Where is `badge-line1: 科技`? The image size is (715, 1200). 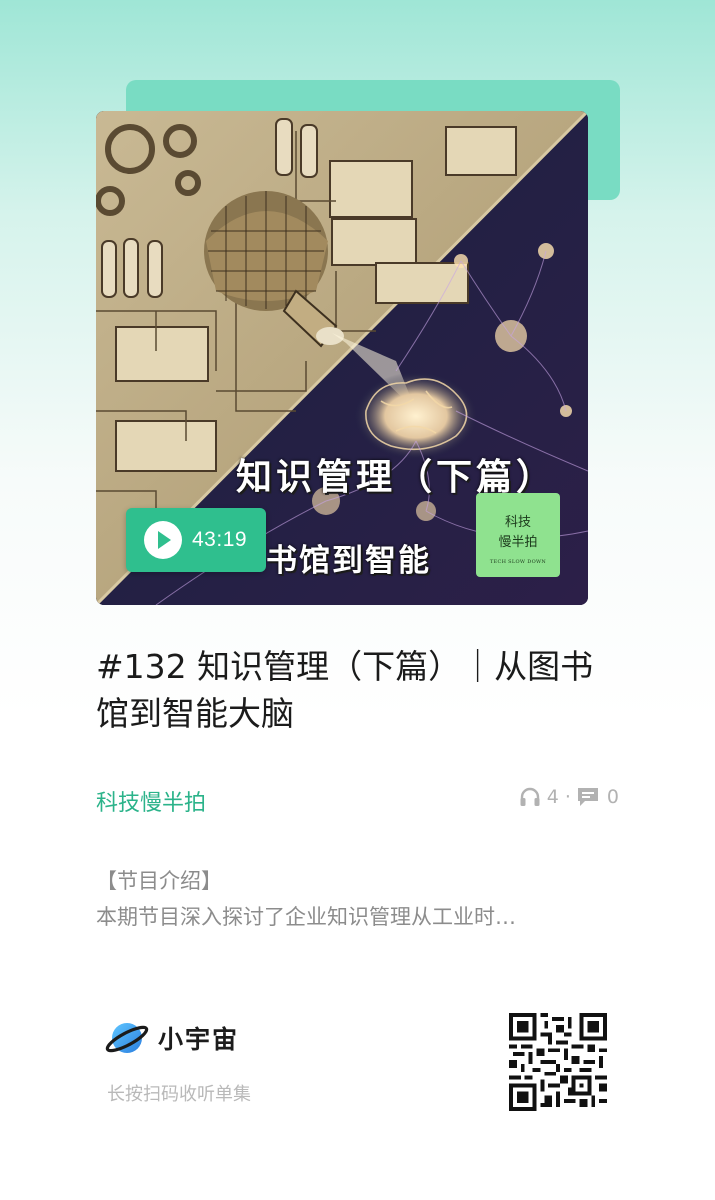 badge-line1: 科技 is located at coordinates (517, 522).